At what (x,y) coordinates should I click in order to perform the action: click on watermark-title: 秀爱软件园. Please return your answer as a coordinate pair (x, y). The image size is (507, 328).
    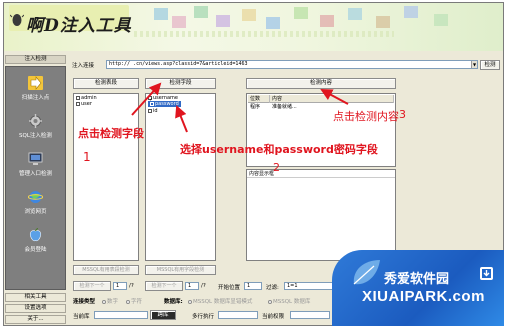
    Looking at the image, I should click on (417, 279).